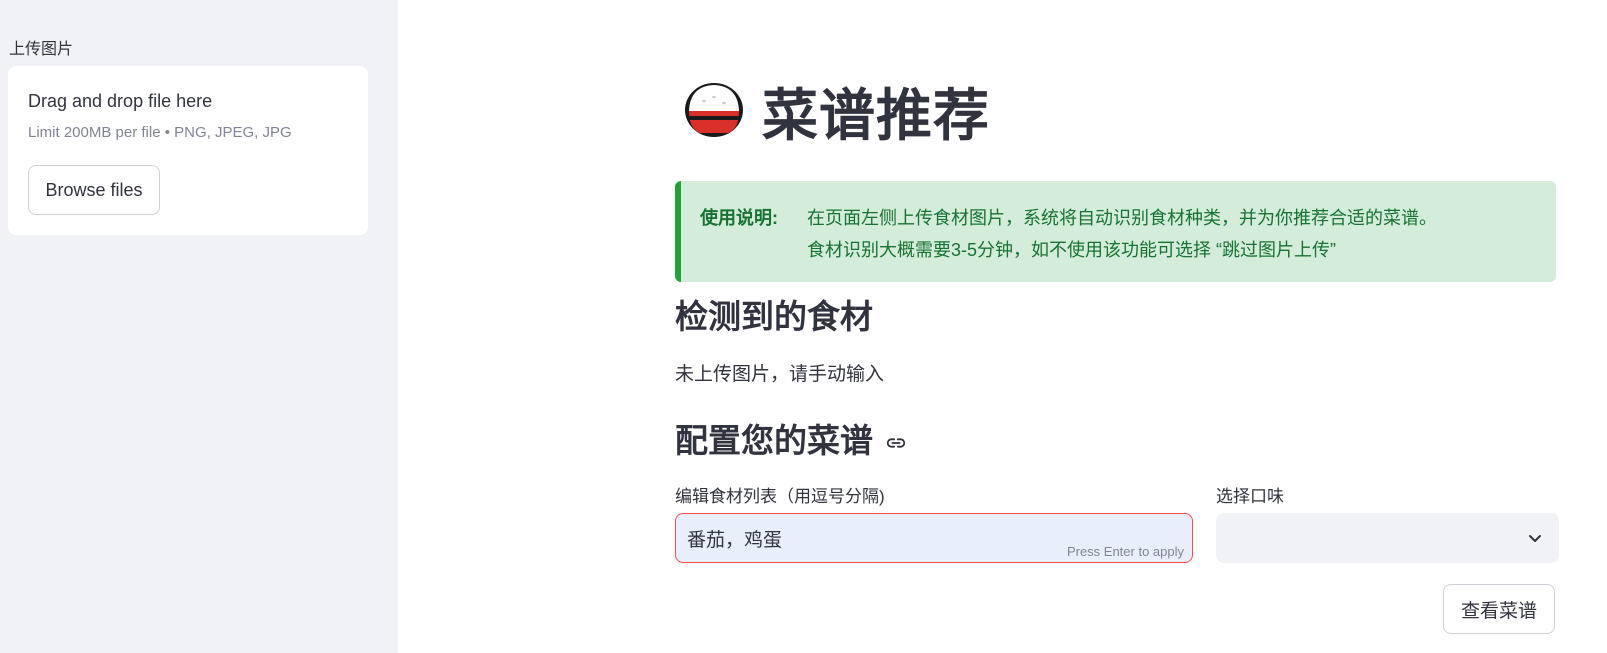  Describe the element at coordinates (1122, 218) in the screenshot. I see `info-text-line1: 在页面左侧上传食材图片，系统将自动识别食材种类，并为你推荐合适的菜谱。` at that location.